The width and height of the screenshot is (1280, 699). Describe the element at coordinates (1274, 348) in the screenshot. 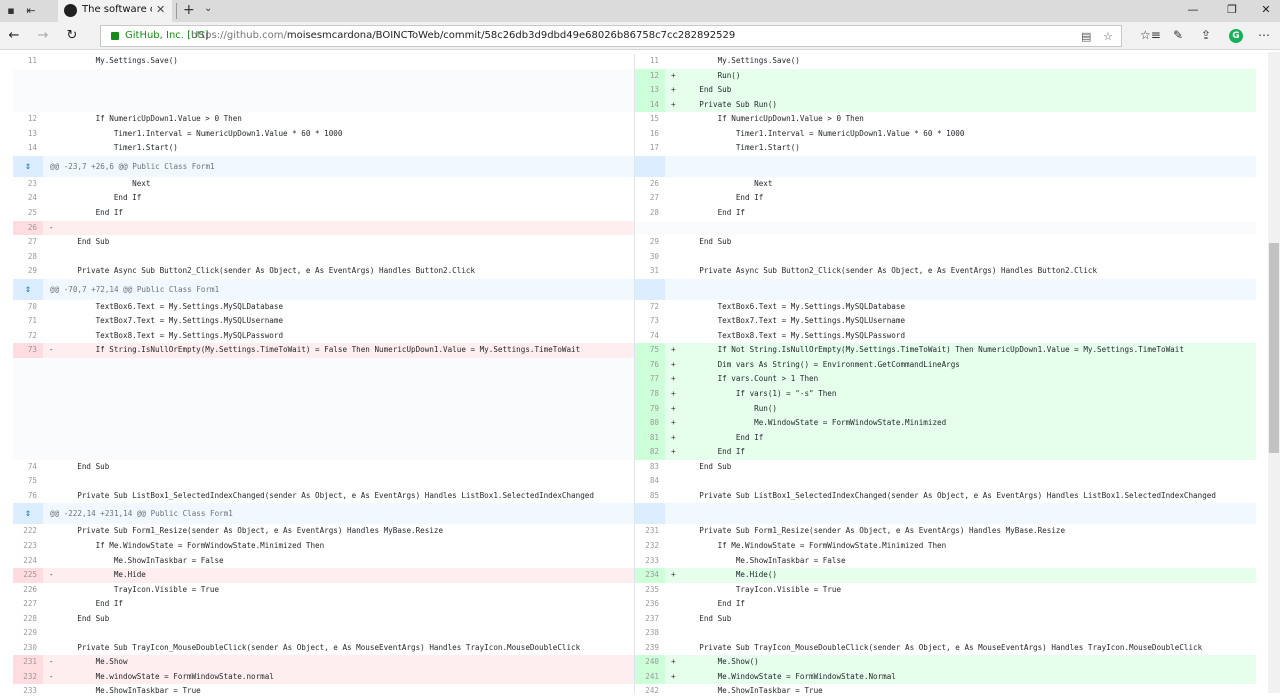

I see `scrollbar-thumb` at that location.